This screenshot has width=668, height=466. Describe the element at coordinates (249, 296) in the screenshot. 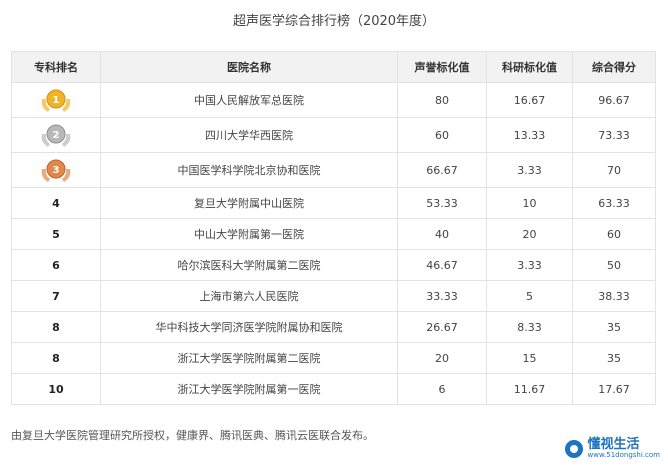

I see `cell-hospital: 上海市第六人民医院` at that location.